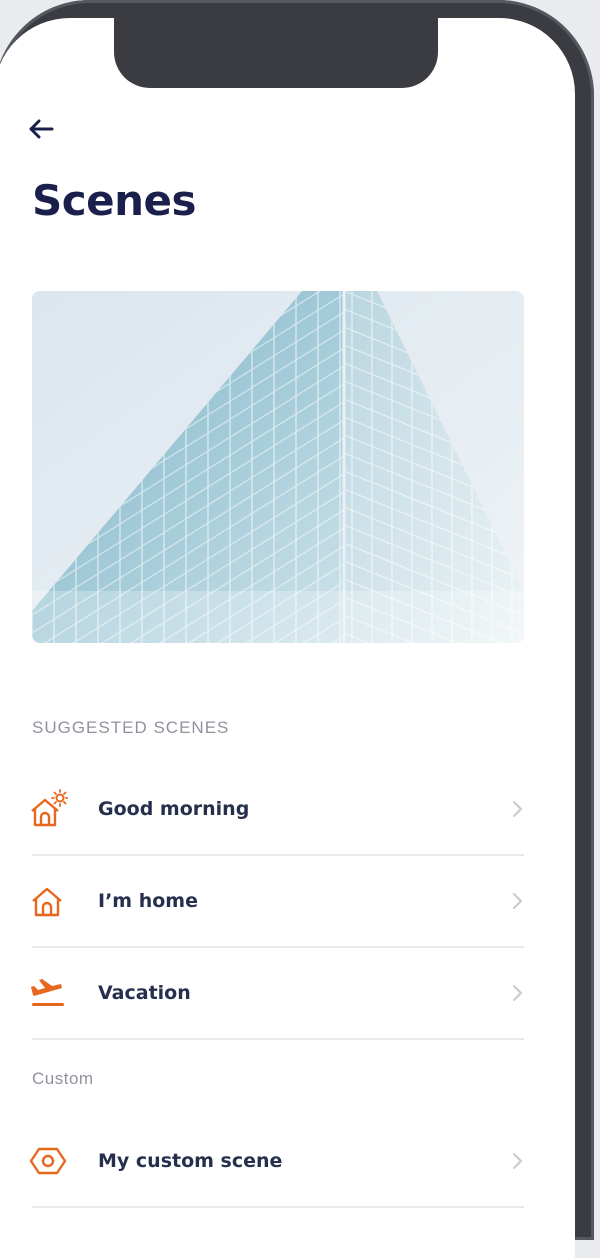 The width and height of the screenshot is (600, 1258). I want to click on section-label-suggested: SUGGESTED SCENES, so click(131, 727).